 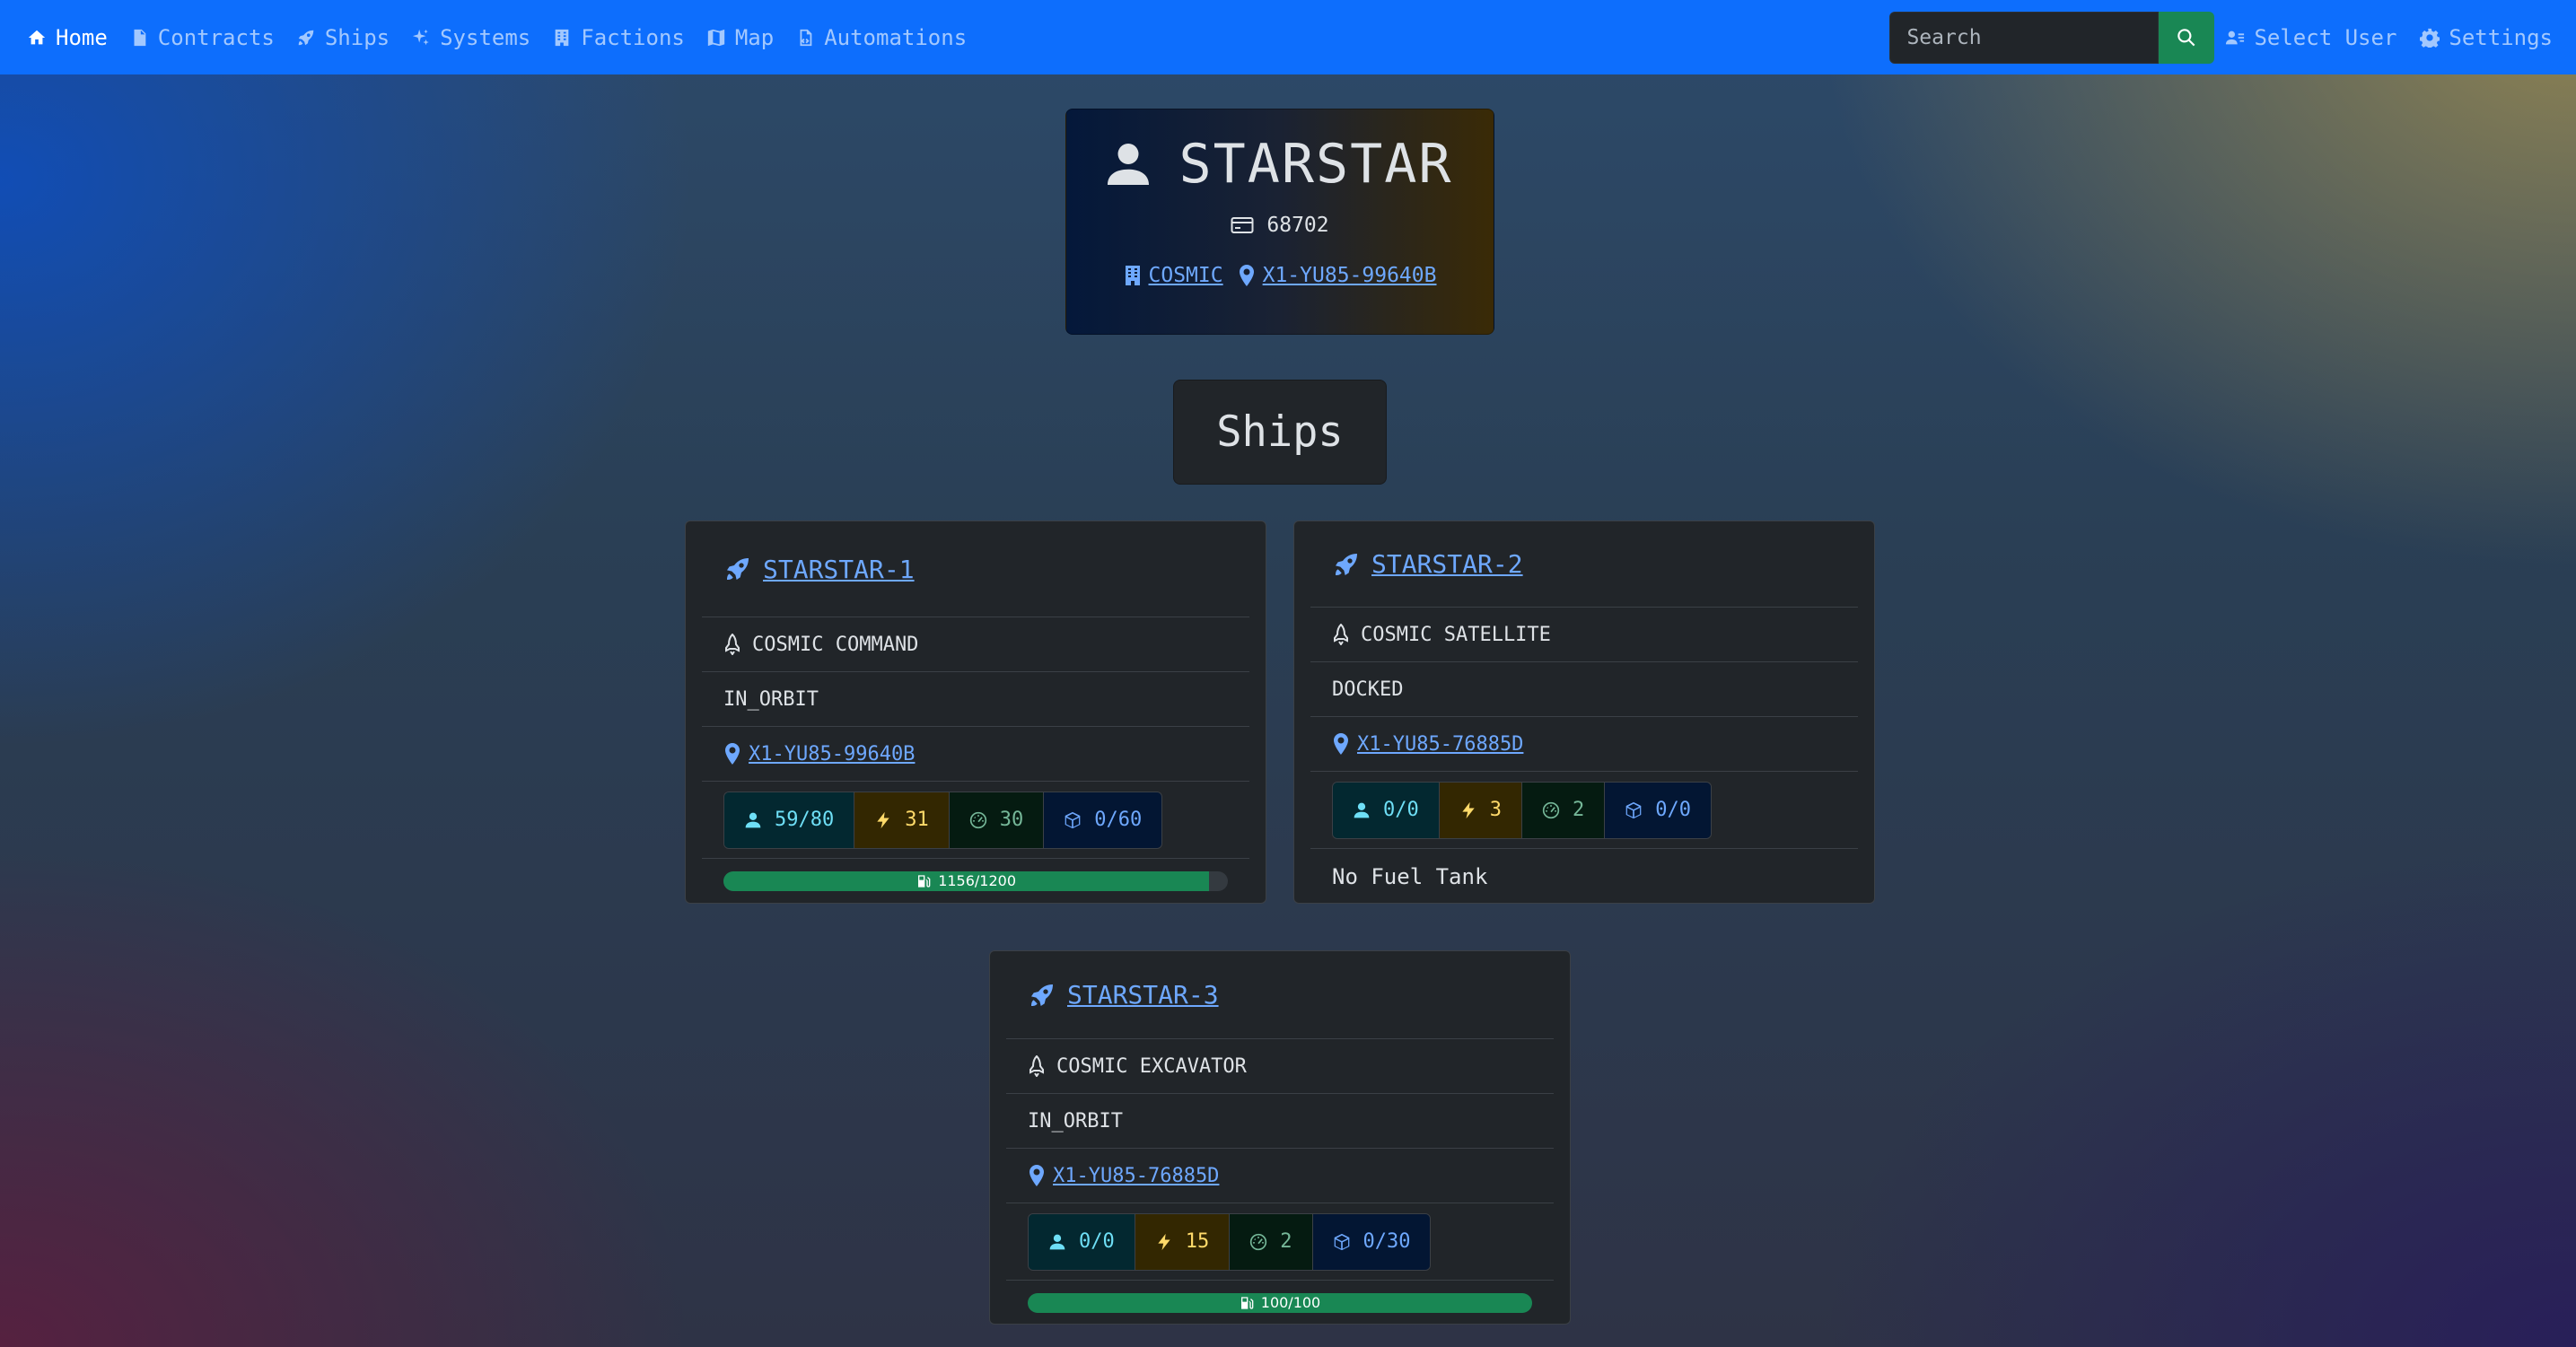 I want to click on nav-item-home: Home, so click(x=67, y=37).